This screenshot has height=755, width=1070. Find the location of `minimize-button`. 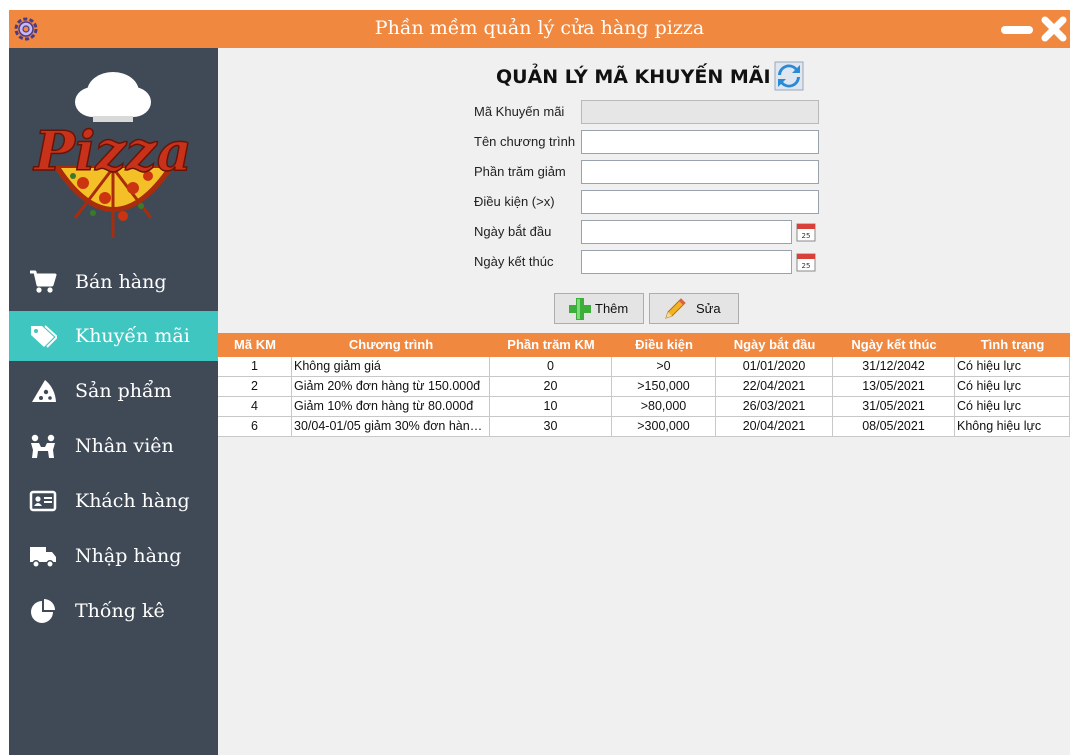

minimize-button is located at coordinates (1017, 30).